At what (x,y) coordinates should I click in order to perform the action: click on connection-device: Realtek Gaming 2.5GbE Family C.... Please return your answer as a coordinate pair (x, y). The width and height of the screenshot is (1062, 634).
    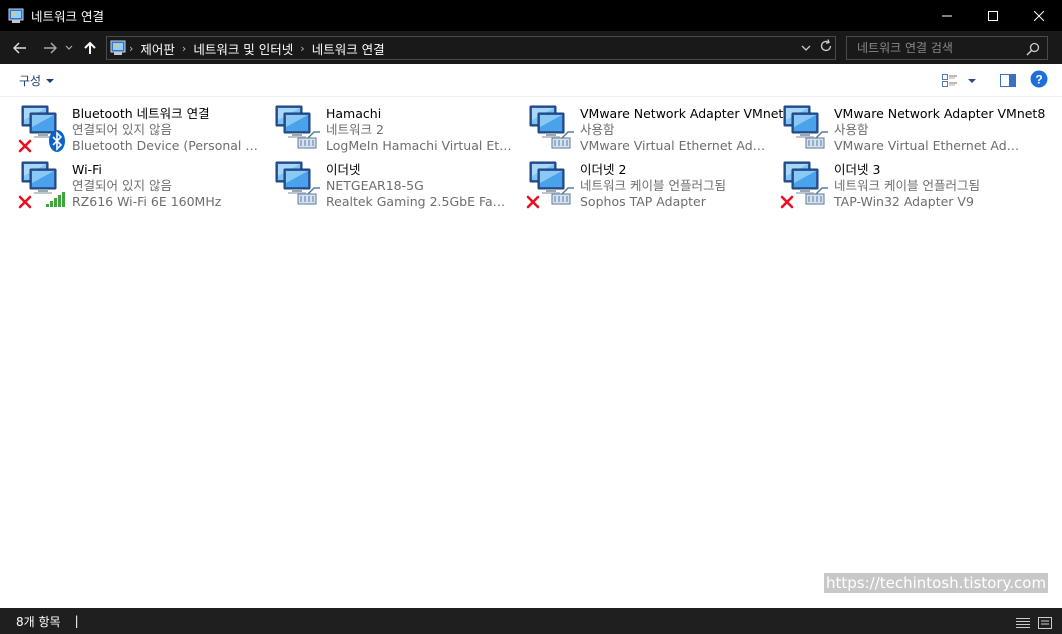
    Looking at the image, I should click on (421, 201).